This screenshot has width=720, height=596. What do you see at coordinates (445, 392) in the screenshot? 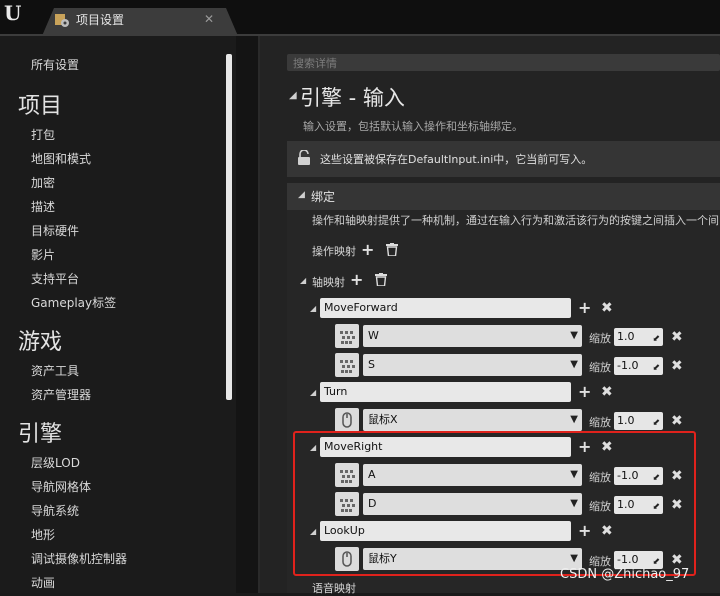
I see `axis-name-field: Turn` at bounding box center [445, 392].